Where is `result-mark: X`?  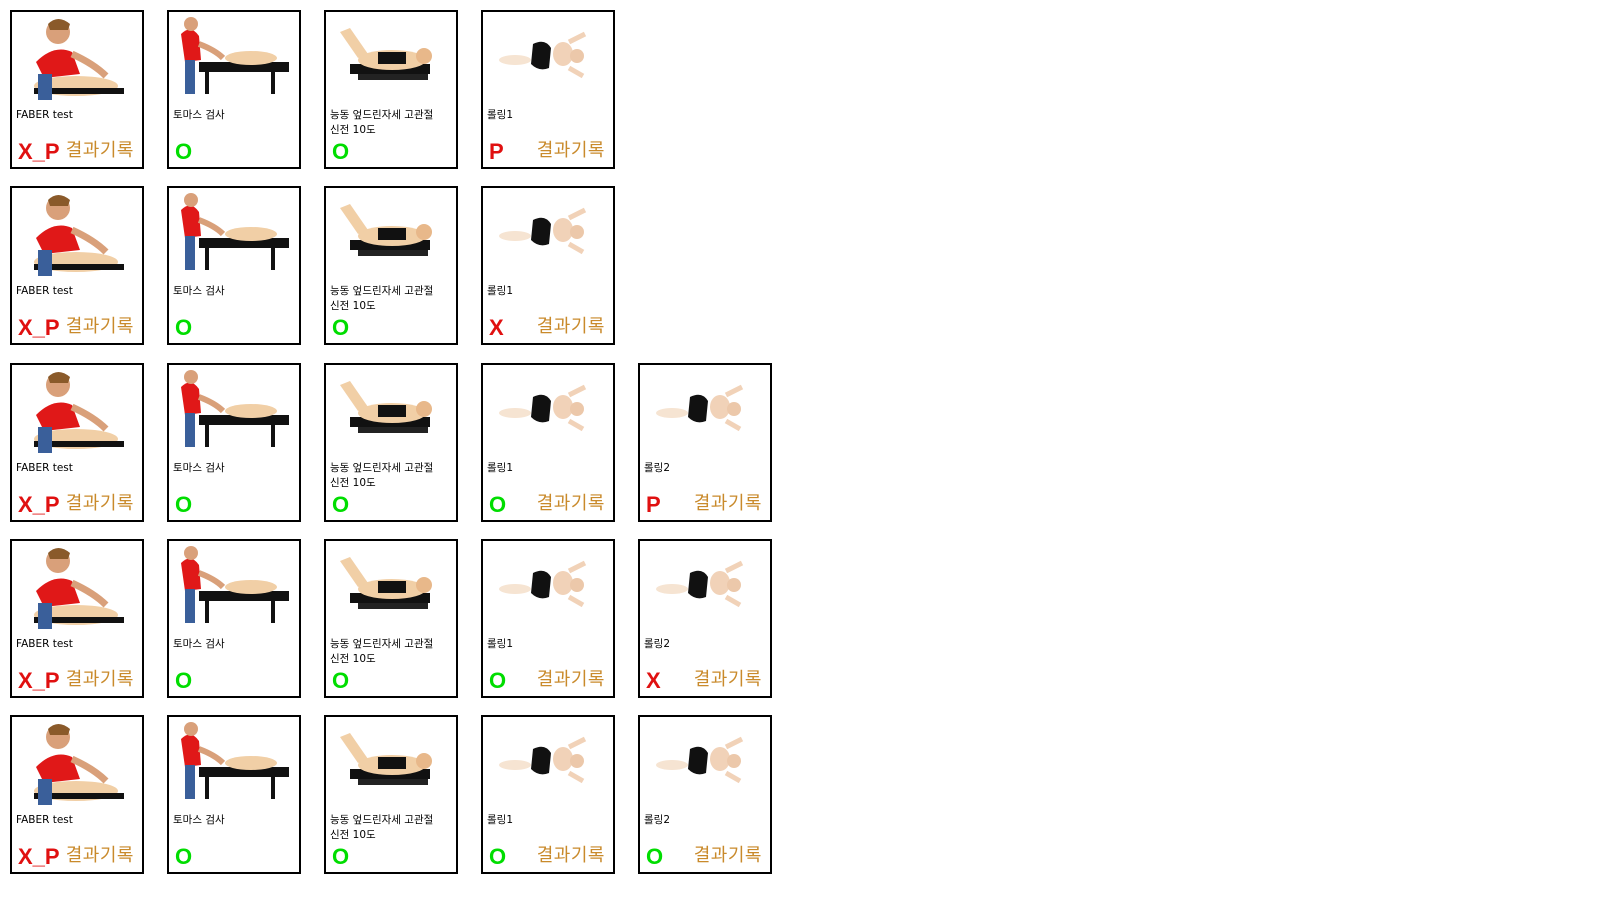 result-mark: X is located at coordinates (496, 327).